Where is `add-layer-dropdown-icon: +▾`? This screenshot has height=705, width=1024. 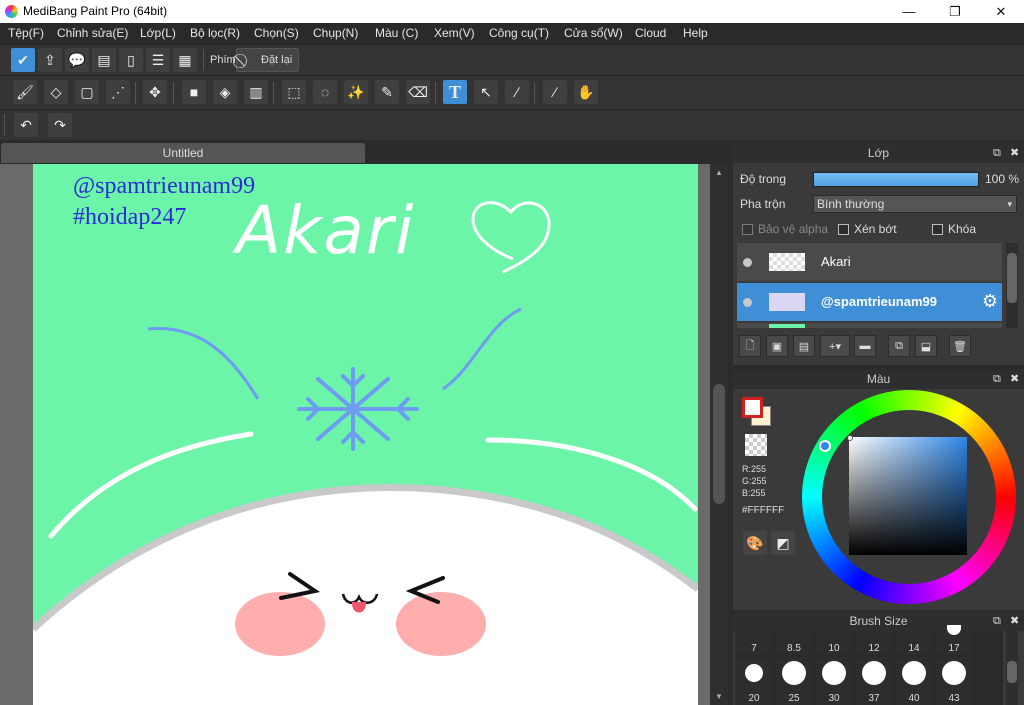 add-layer-dropdown-icon: +▾ is located at coordinates (835, 346).